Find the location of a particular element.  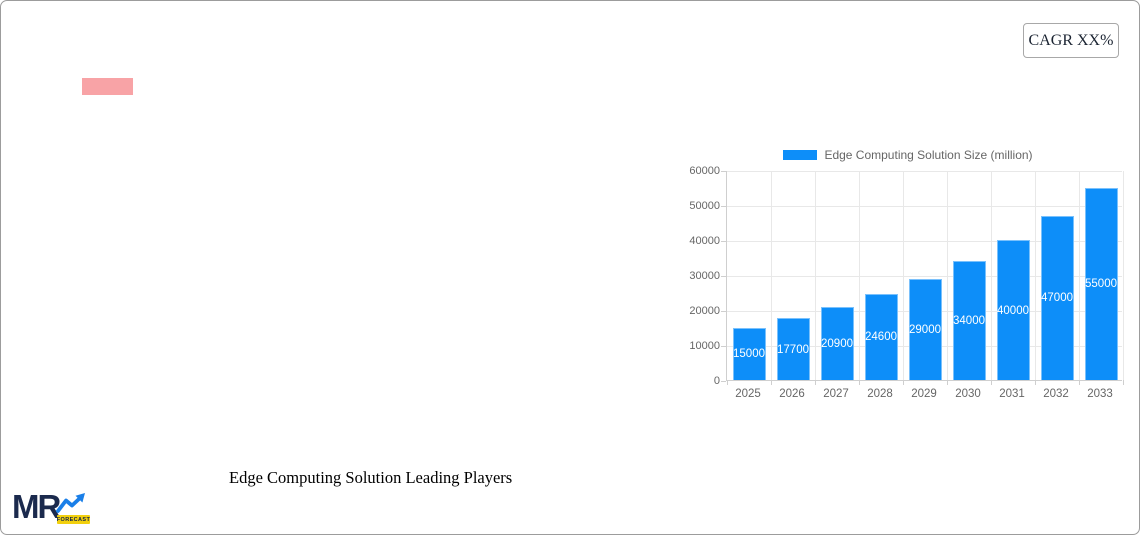

bar-2025: 15000 is located at coordinates (749, 353).